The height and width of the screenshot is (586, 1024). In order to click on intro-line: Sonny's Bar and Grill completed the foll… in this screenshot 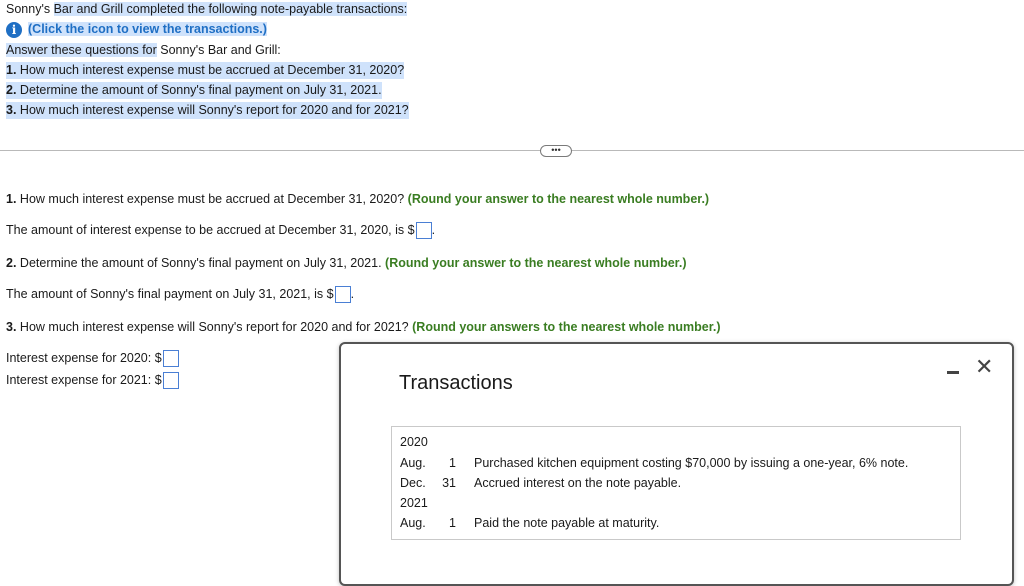, I will do `click(207, 9)`.